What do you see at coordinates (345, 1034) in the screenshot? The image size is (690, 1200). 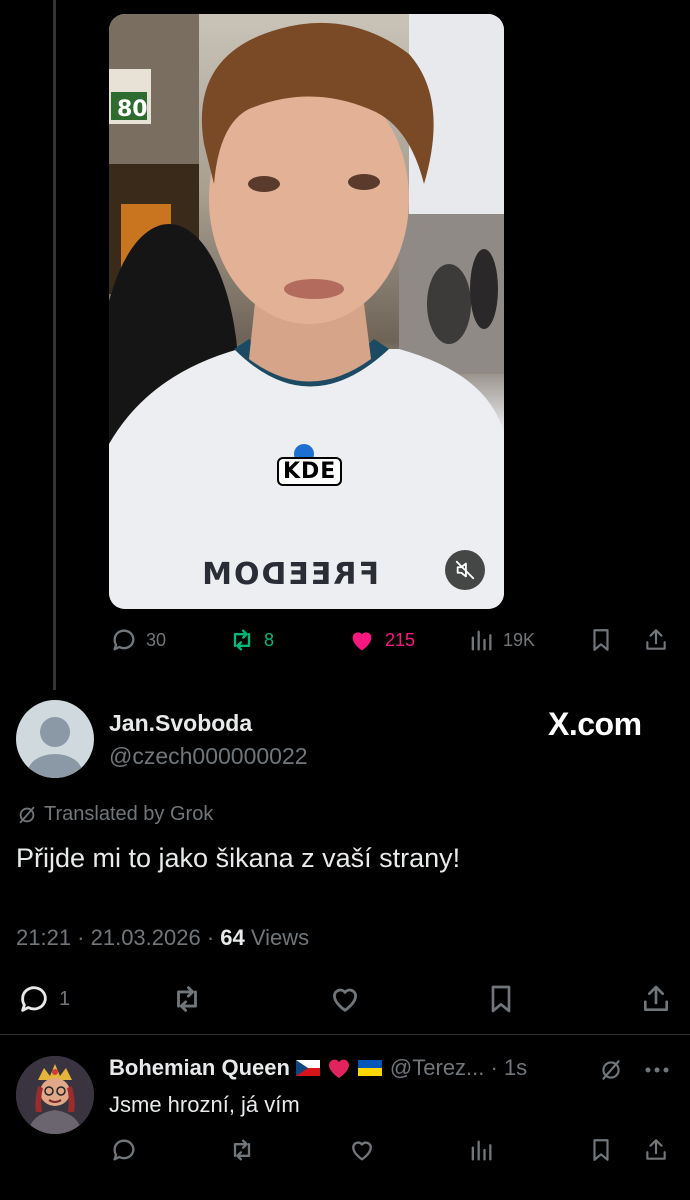 I see `divider` at bounding box center [345, 1034].